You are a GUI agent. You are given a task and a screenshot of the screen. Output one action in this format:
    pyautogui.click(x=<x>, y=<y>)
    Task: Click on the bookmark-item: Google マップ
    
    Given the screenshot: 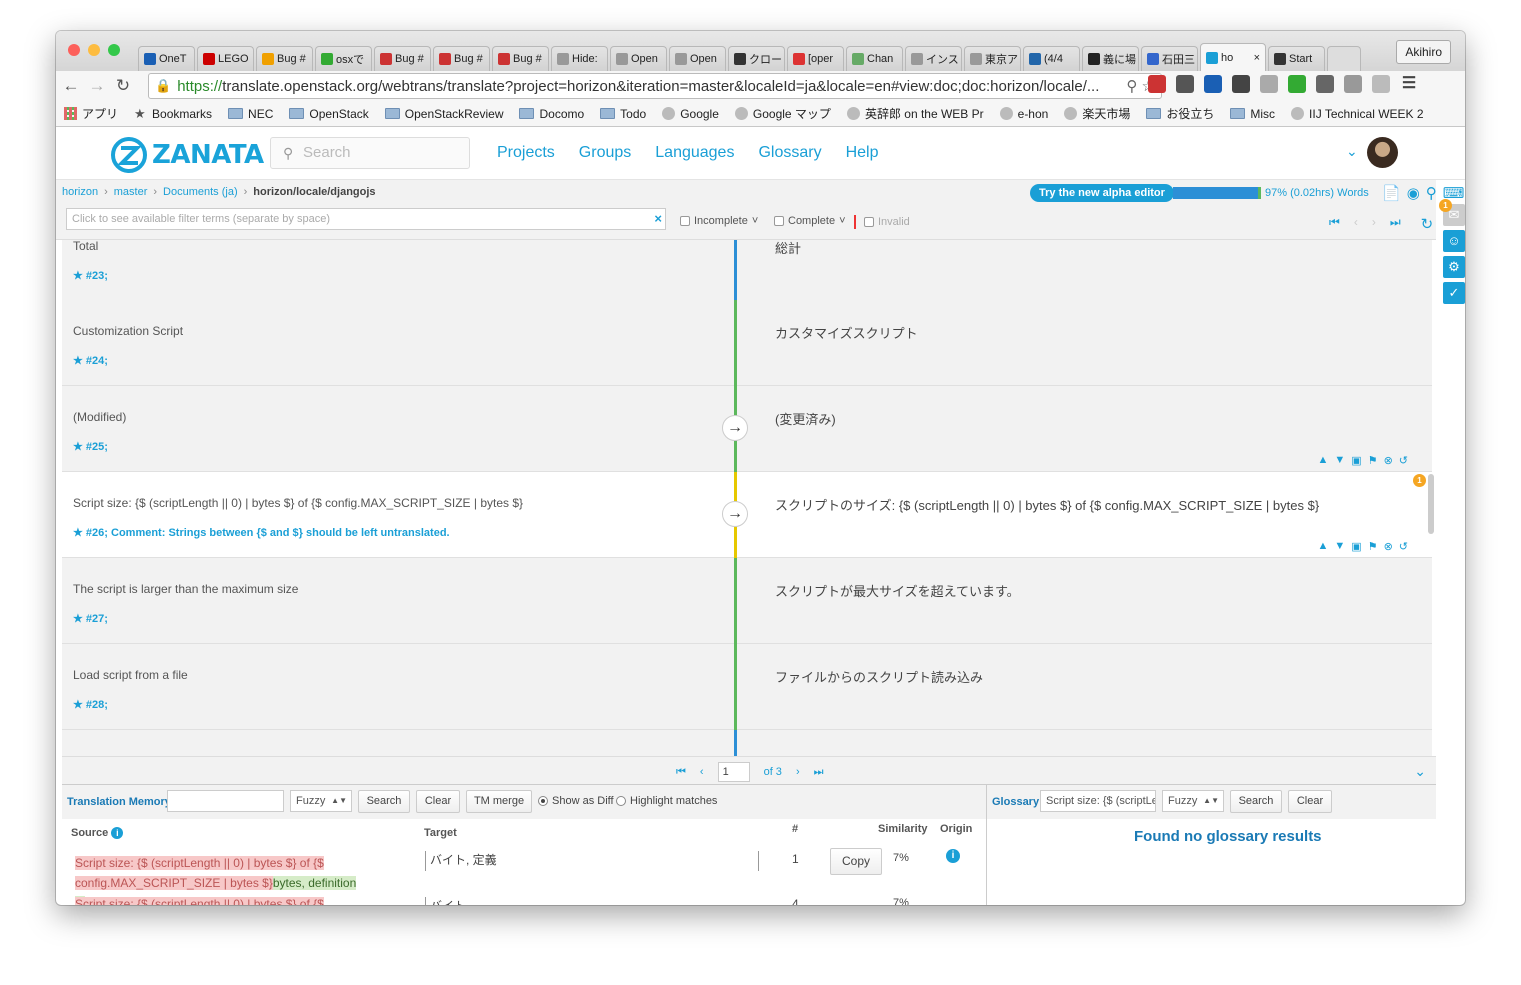 What is the action you would take?
    pyautogui.click(x=782, y=113)
    